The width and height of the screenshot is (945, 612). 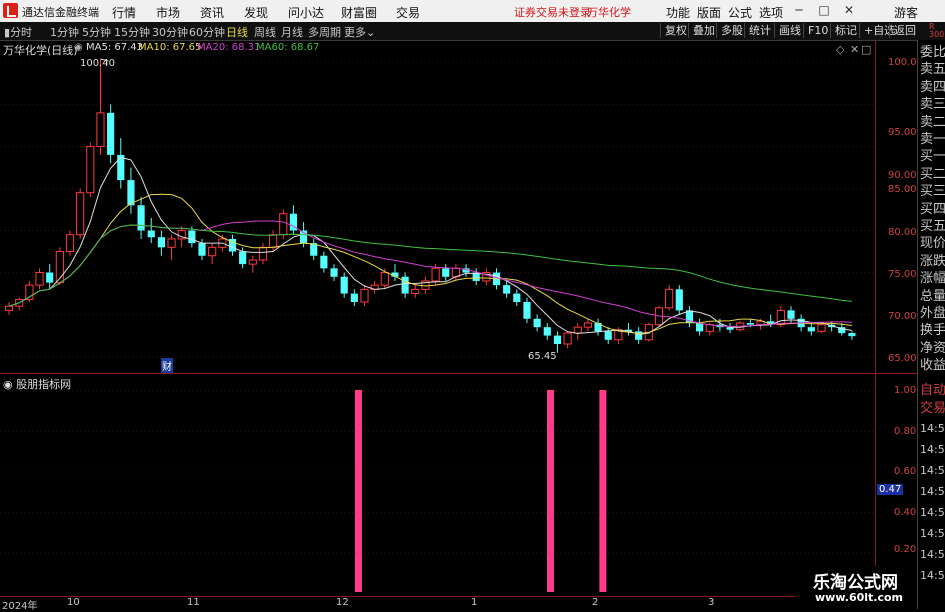 What do you see at coordinates (932, 390) in the screenshot?
I see `auto-trade-label: 自动` at bounding box center [932, 390].